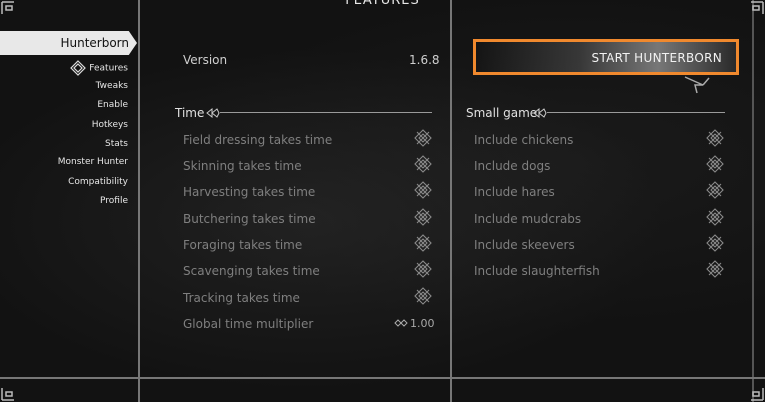 This screenshot has height=402, width=765. I want to click on time-row: Field dressing takes time, so click(257, 140).